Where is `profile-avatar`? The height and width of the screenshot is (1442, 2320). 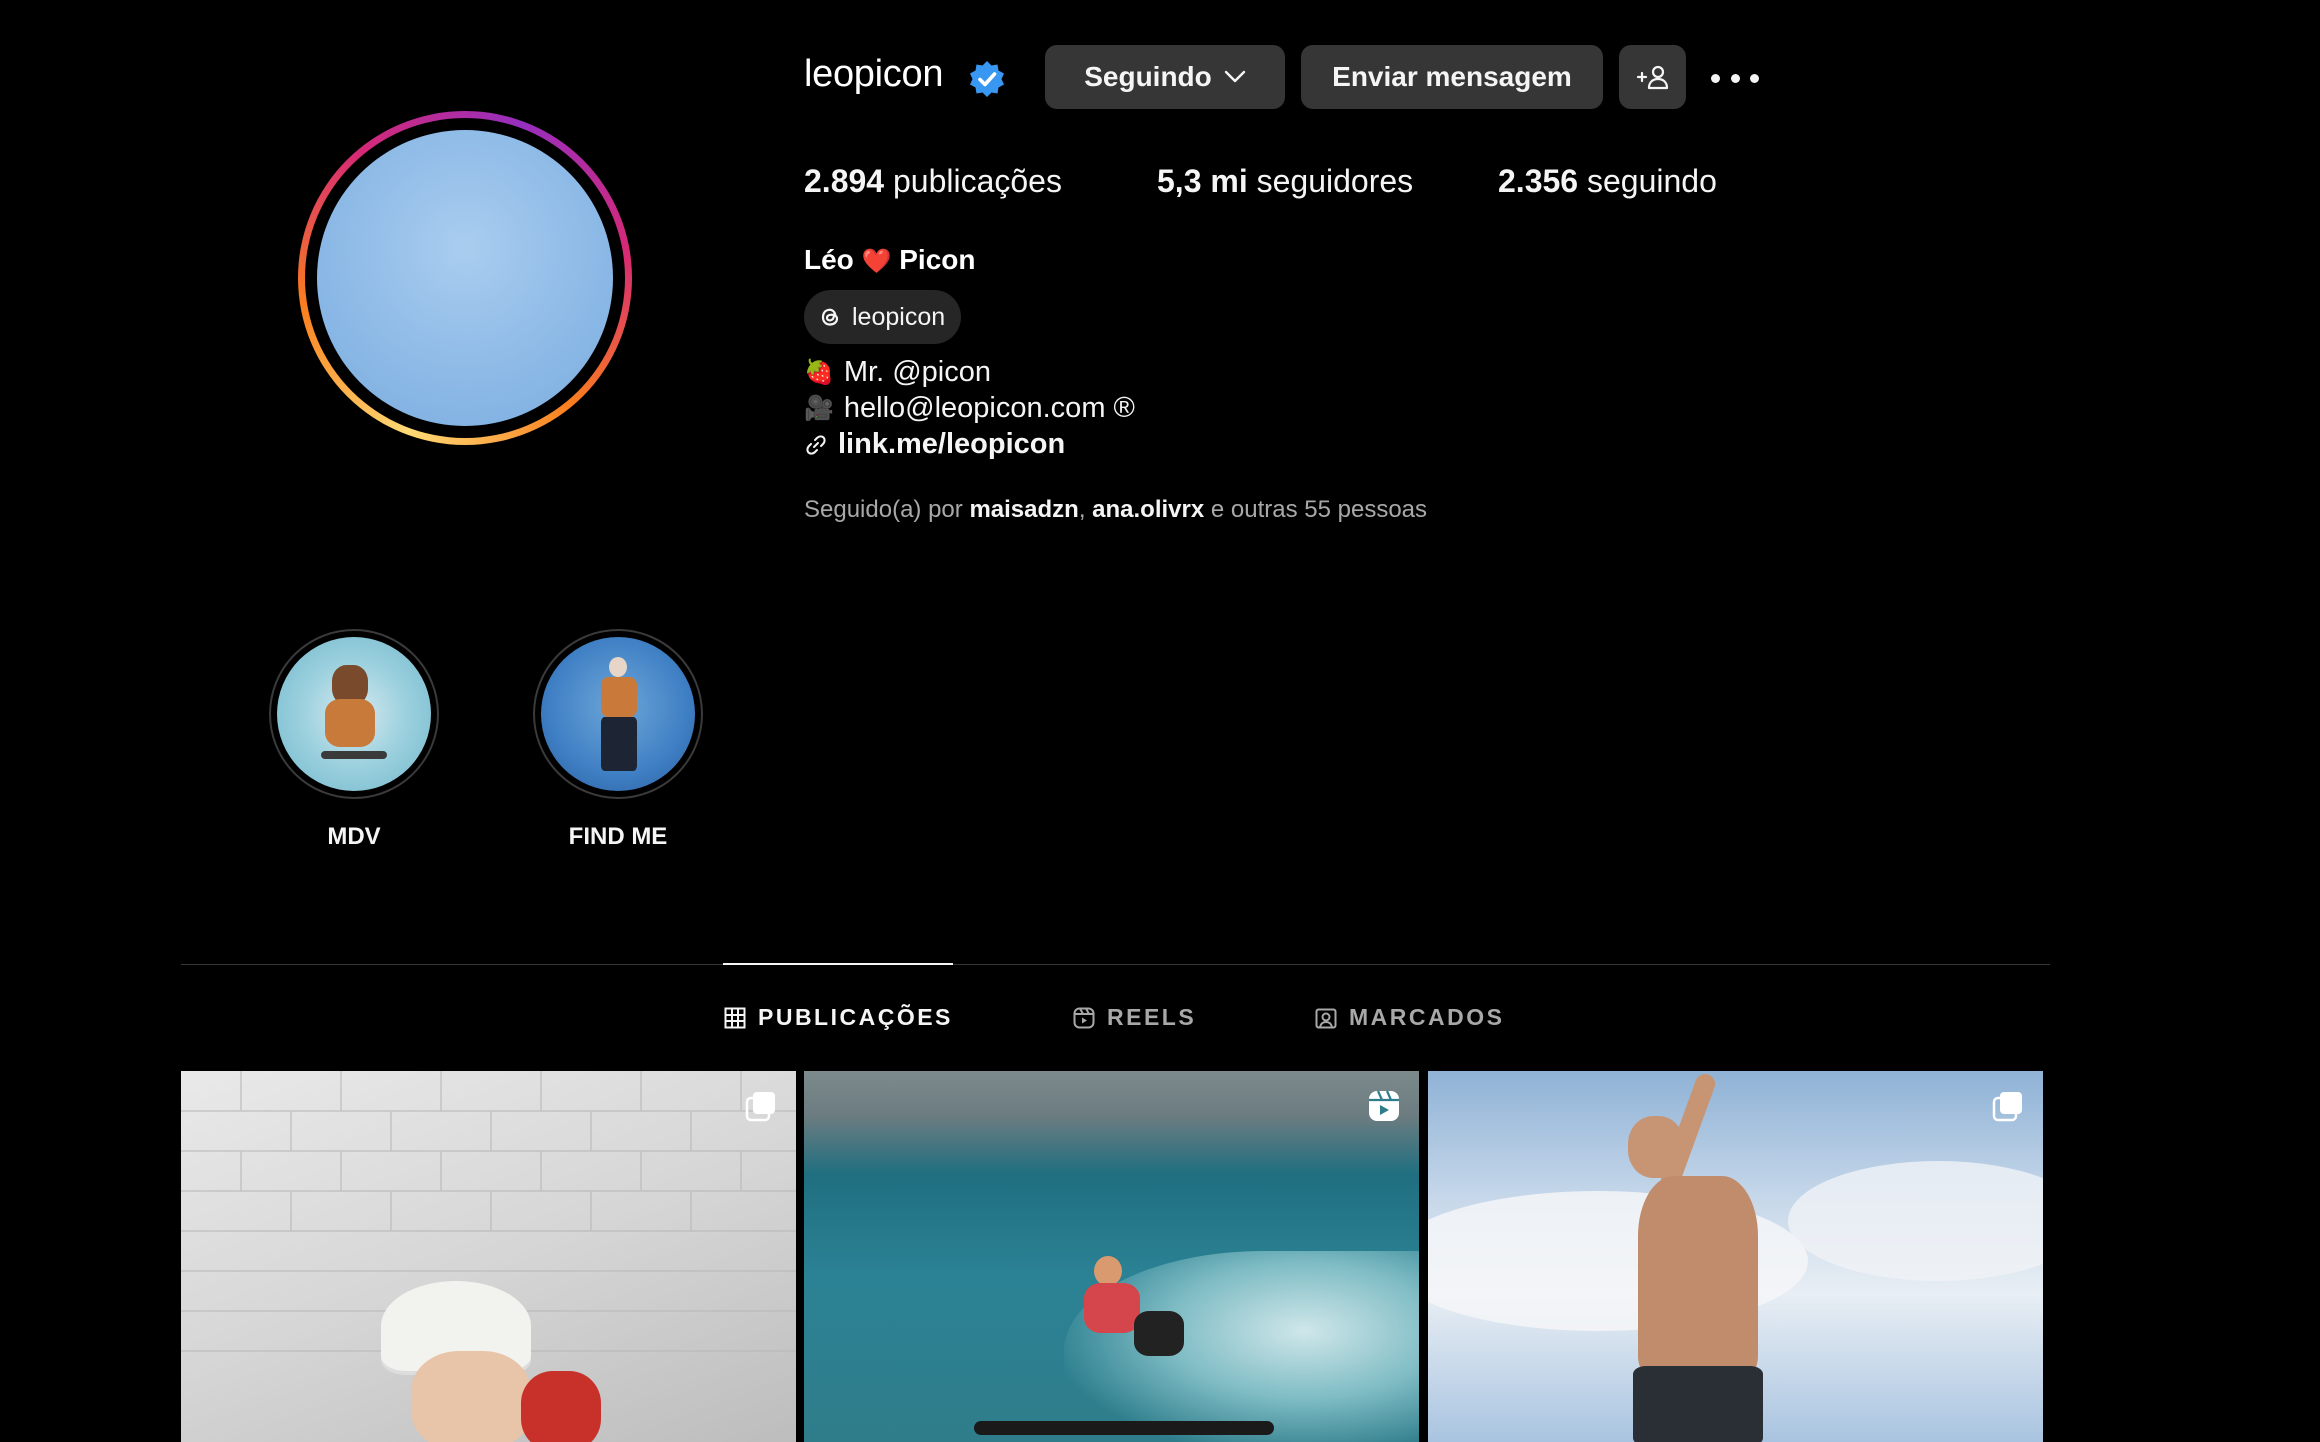
profile-avatar is located at coordinates (465, 278).